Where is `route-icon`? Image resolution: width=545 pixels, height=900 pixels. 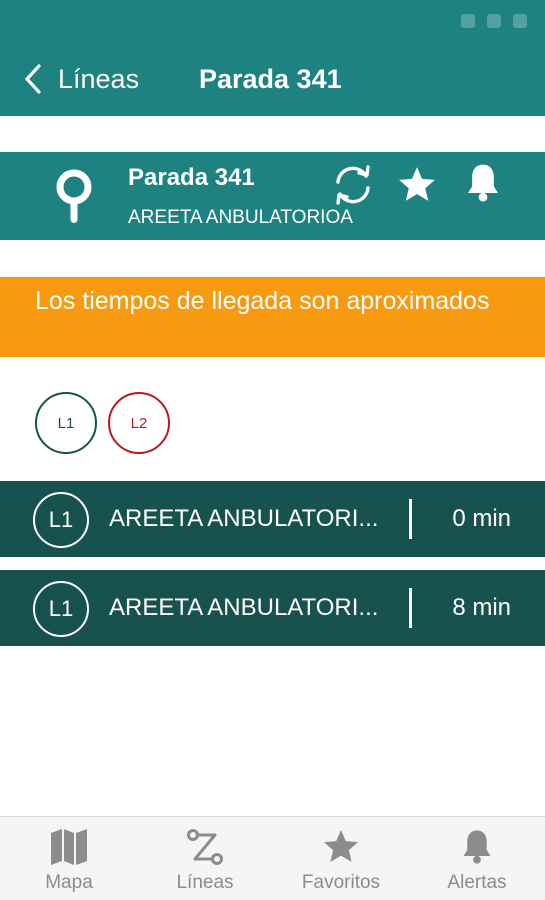 route-icon is located at coordinates (205, 847).